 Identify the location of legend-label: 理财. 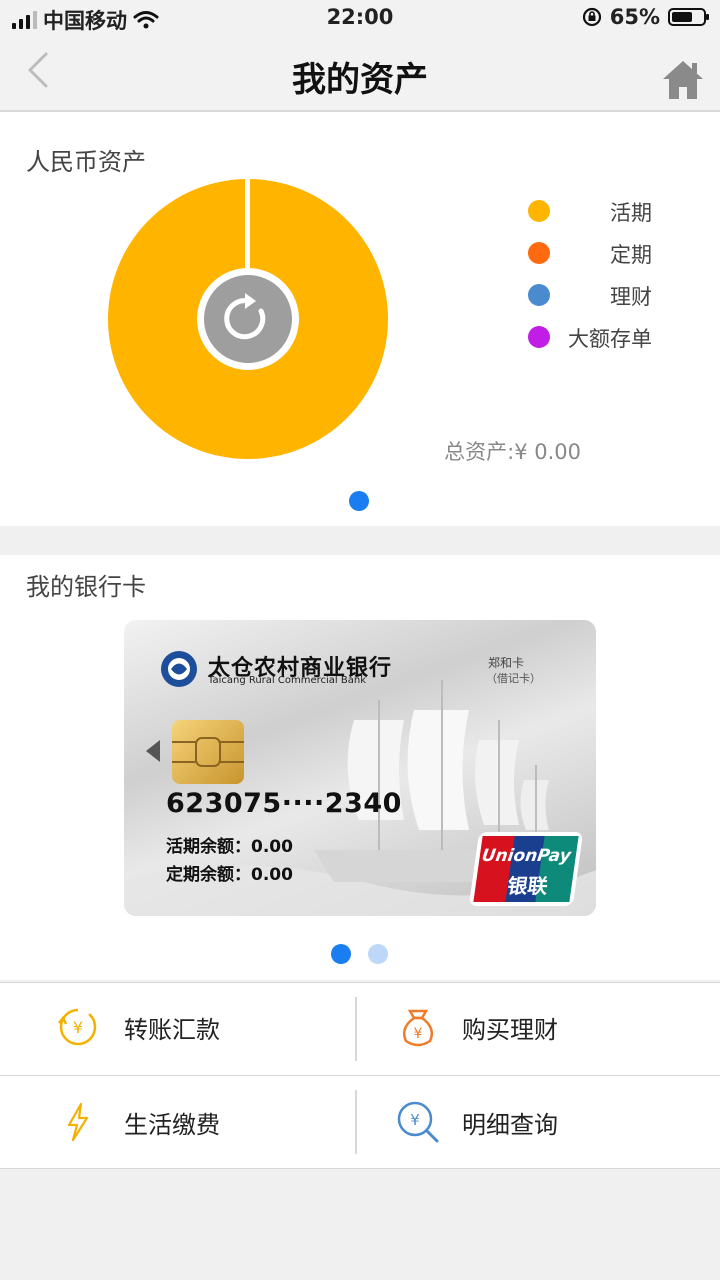
(631, 297).